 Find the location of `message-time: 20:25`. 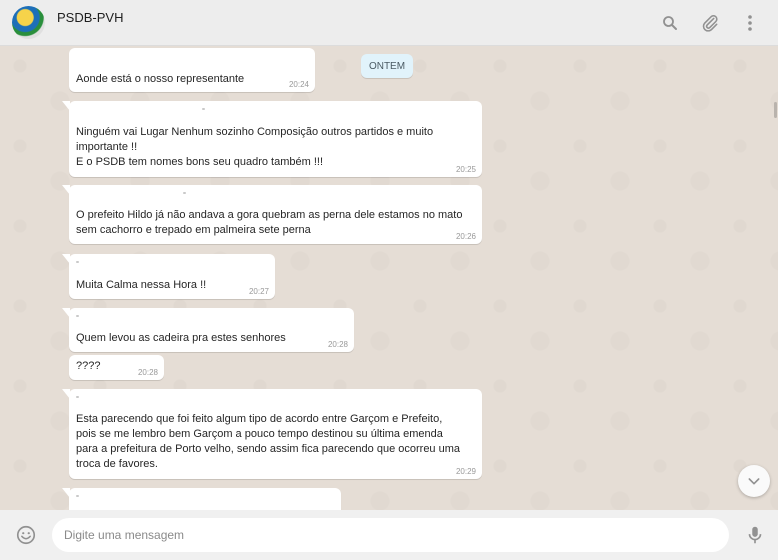

message-time: 20:25 is located at coordinates (465, 169).